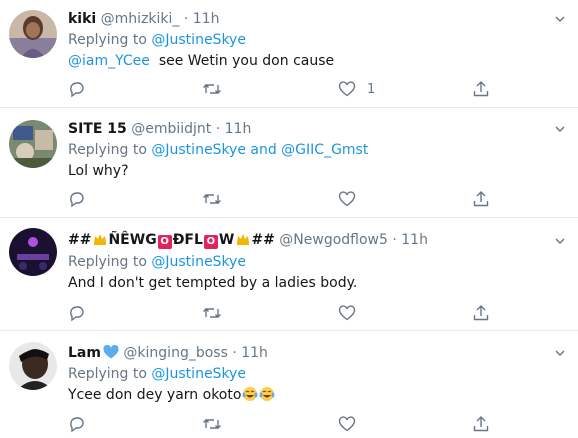 The height and width of the screenshot is (438, 578). What do you see at coordinates (84, 353) in the screenshot?
I see `display-name-text: Lam` at bounding box center [84, 353].